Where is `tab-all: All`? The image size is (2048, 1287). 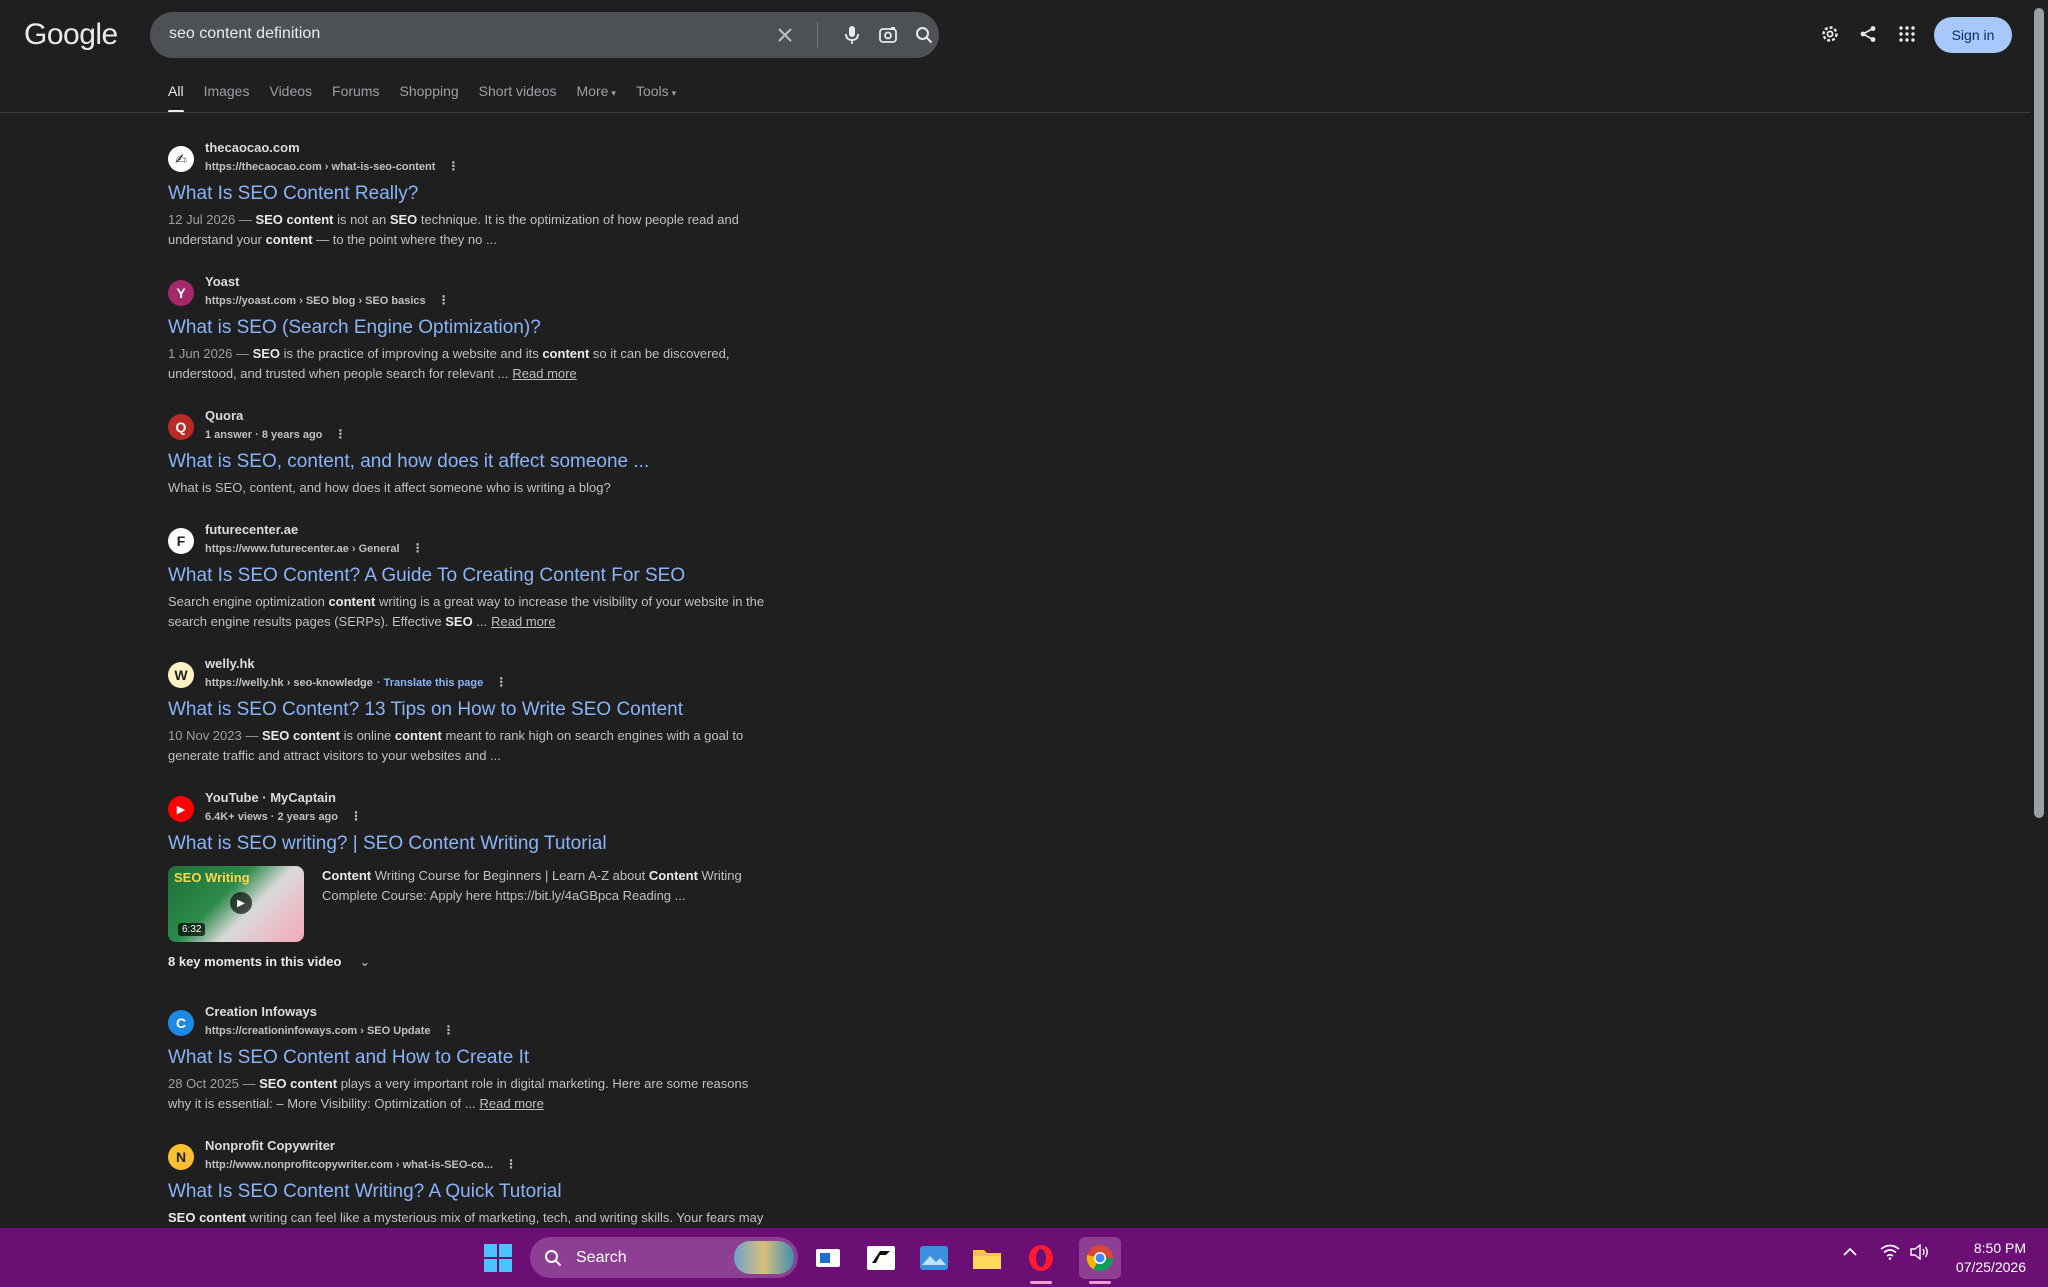
tab-all: All is located at coordinates (176, 98).